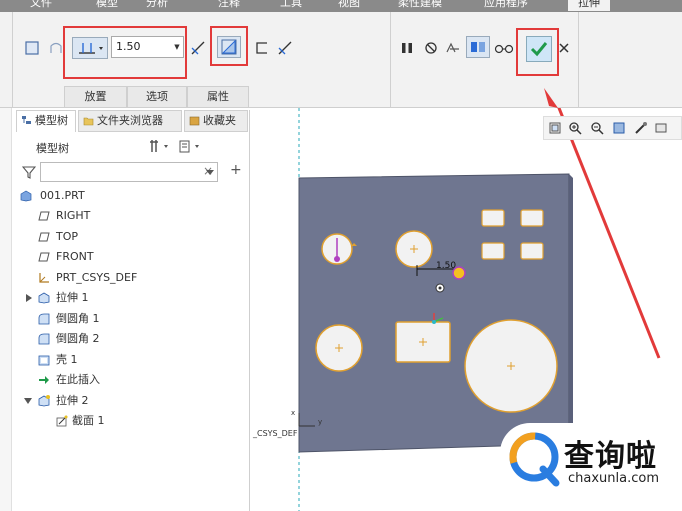 The image size is (682, 511). What do you see at coordinates (229, 5) in the screenshot?
I see `menu-tab-annotate: 注释` at bounding box center [229, 5].